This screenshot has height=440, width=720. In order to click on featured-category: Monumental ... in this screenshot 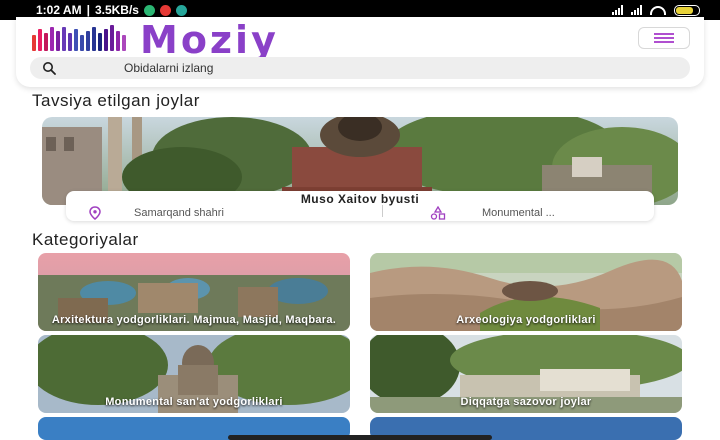, I will do `click(492, 213)`.